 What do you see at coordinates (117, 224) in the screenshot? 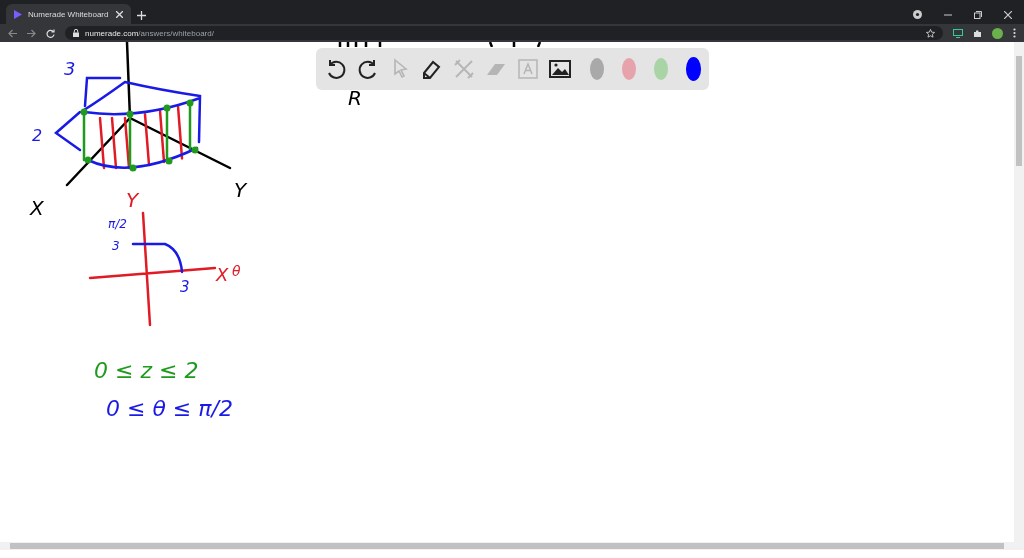
I see `handwritten-label: π/2` at bounding box center [117, 224].